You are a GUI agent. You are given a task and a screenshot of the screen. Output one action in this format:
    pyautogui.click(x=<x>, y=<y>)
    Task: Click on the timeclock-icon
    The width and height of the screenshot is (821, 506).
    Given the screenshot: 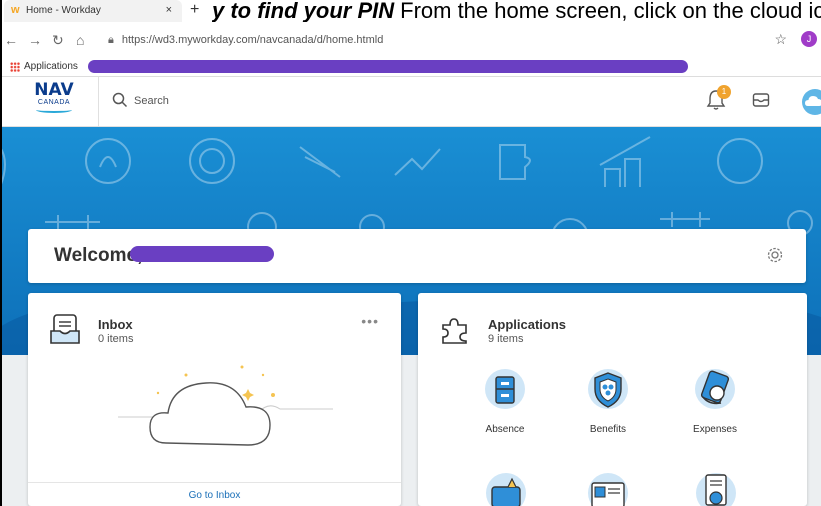 What is the action you would take?
    pyautogui.click(x=716, y=488)
    